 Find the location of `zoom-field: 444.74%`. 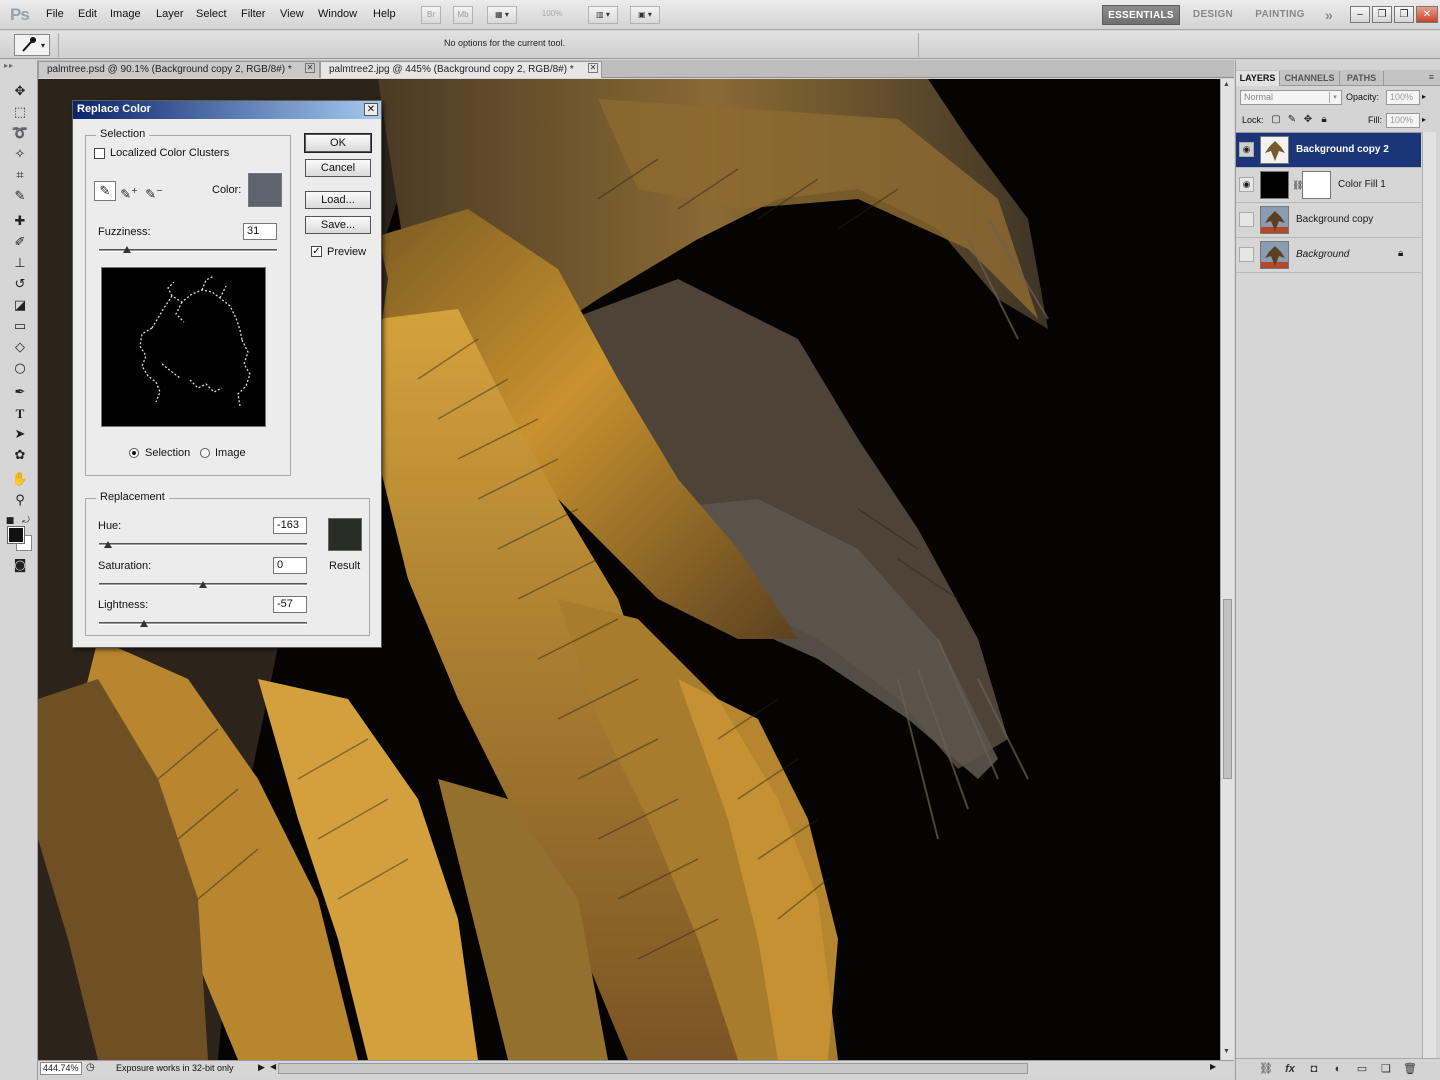

zoom-field: 444.74% is located at coordinates (61, 1068).